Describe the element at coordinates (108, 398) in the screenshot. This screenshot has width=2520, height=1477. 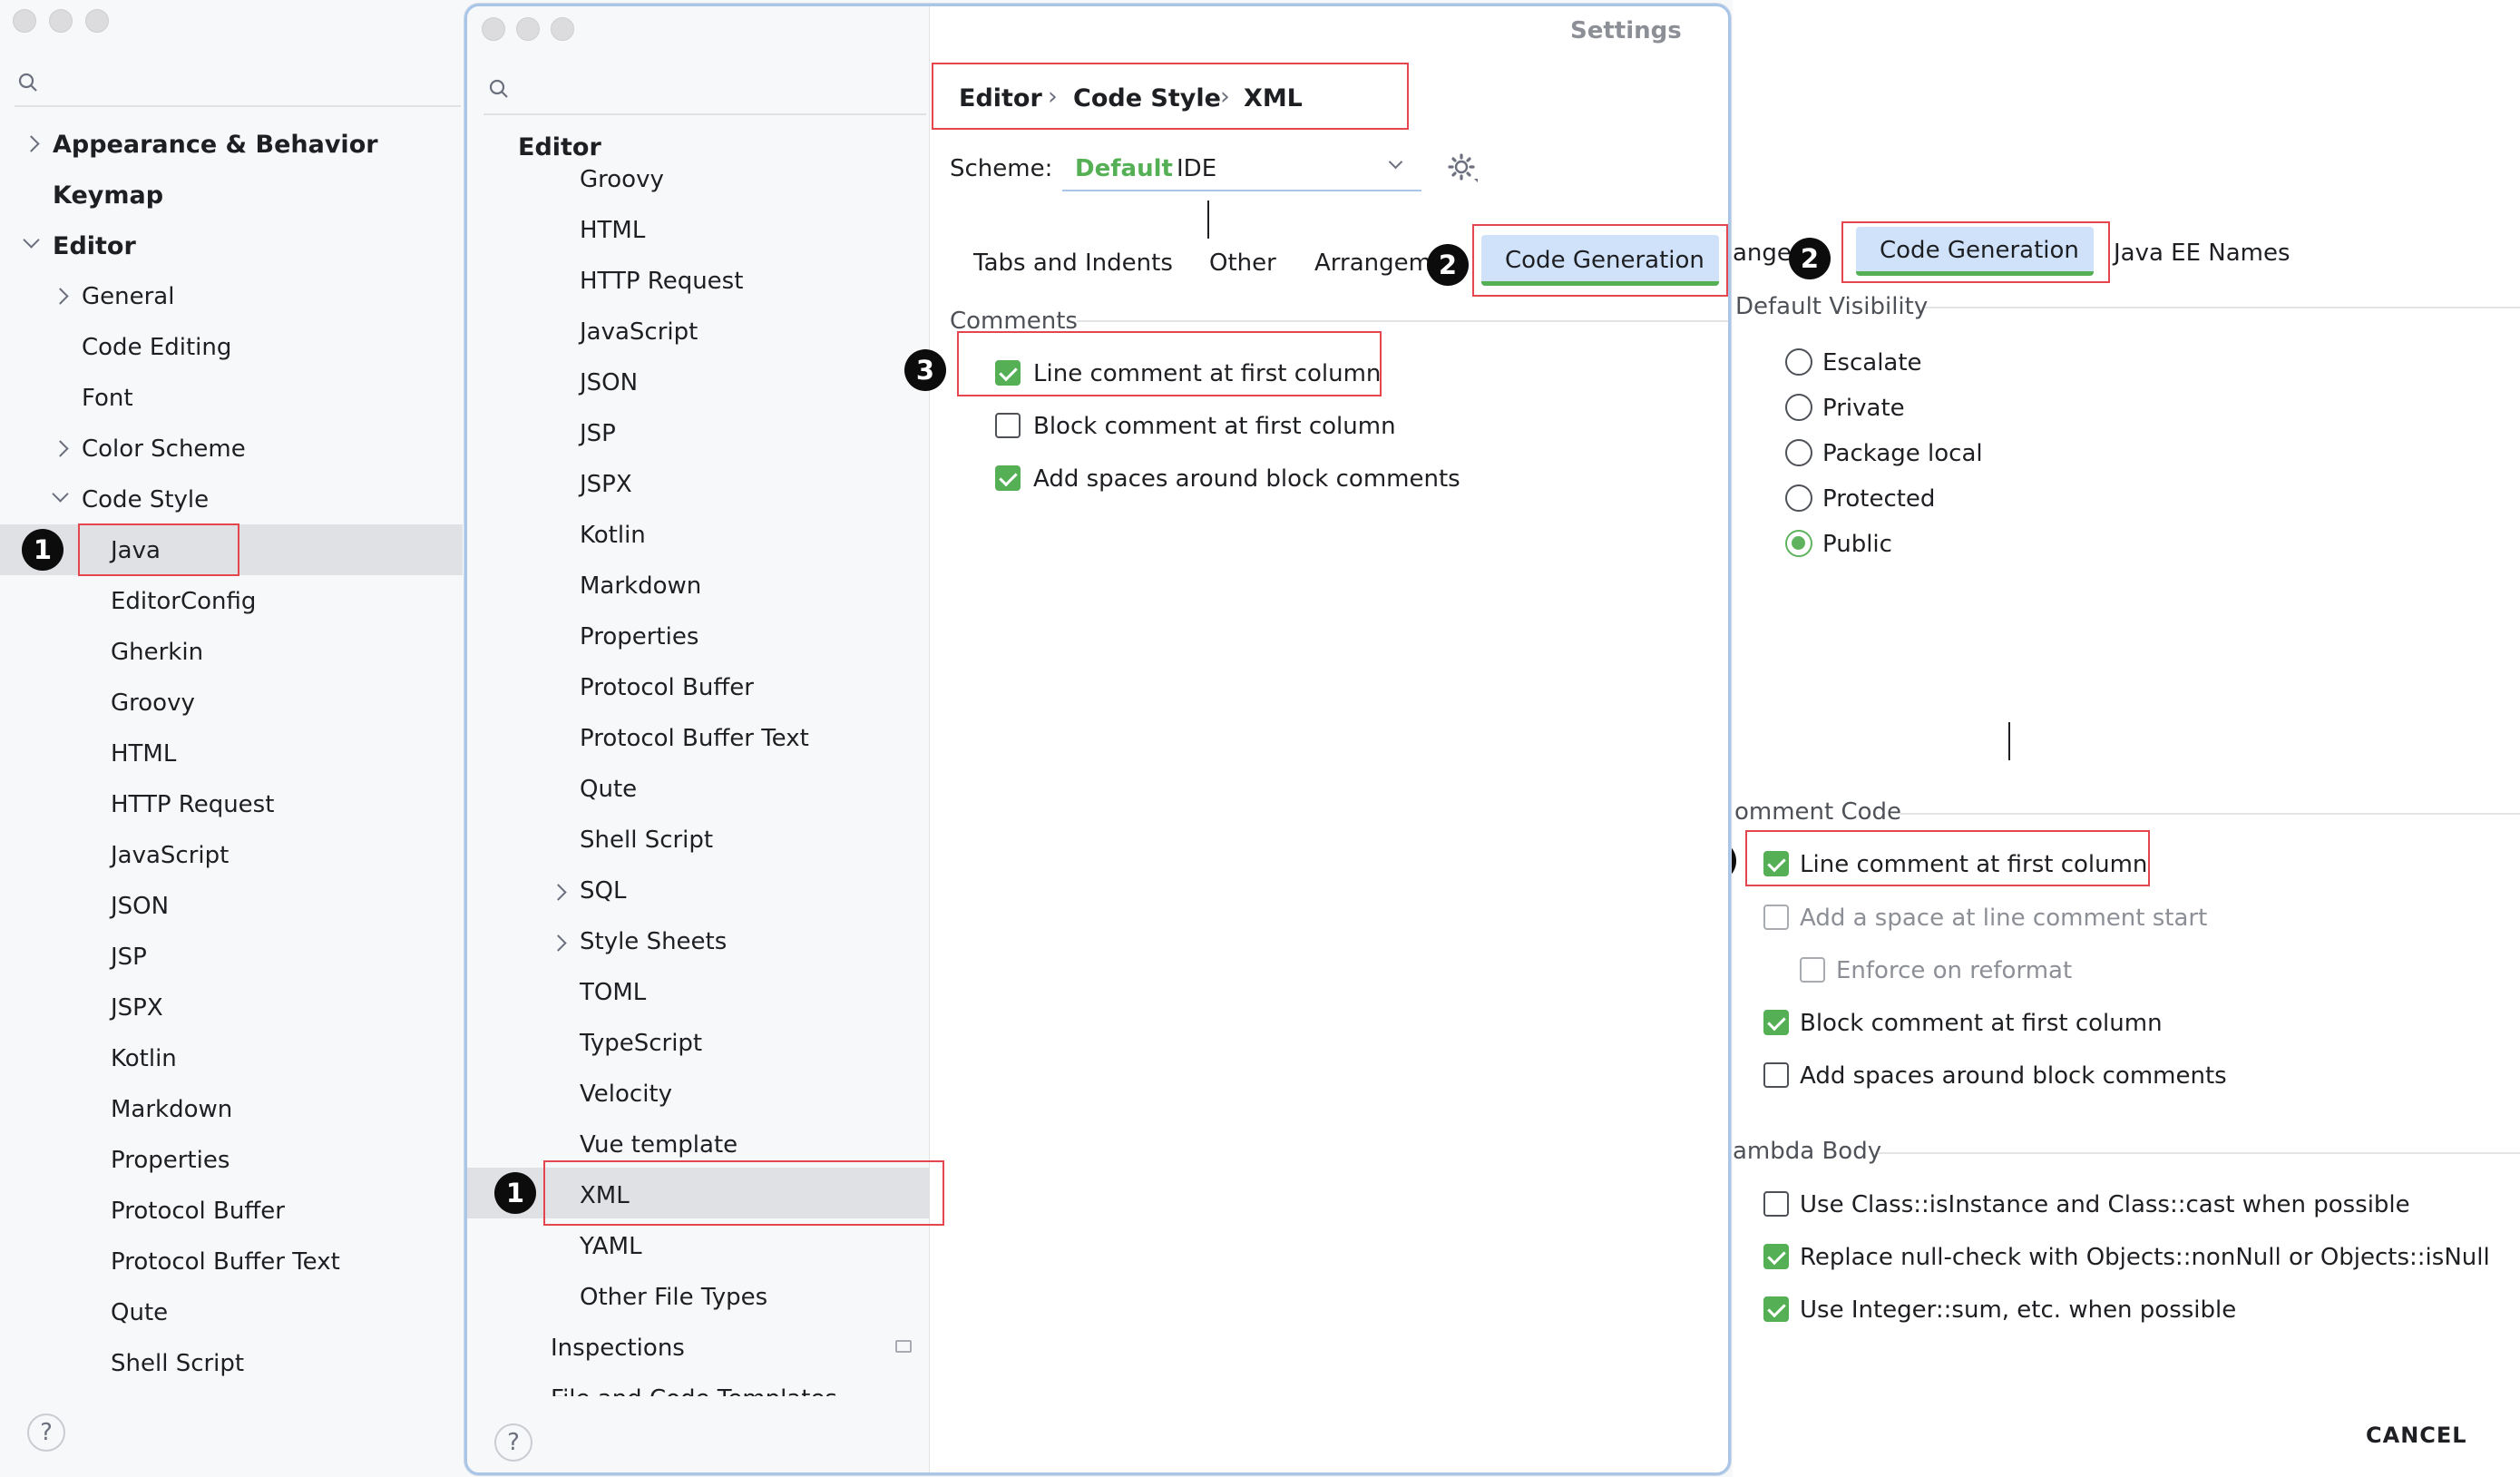
I see `tree-item-font: Font` at that location.